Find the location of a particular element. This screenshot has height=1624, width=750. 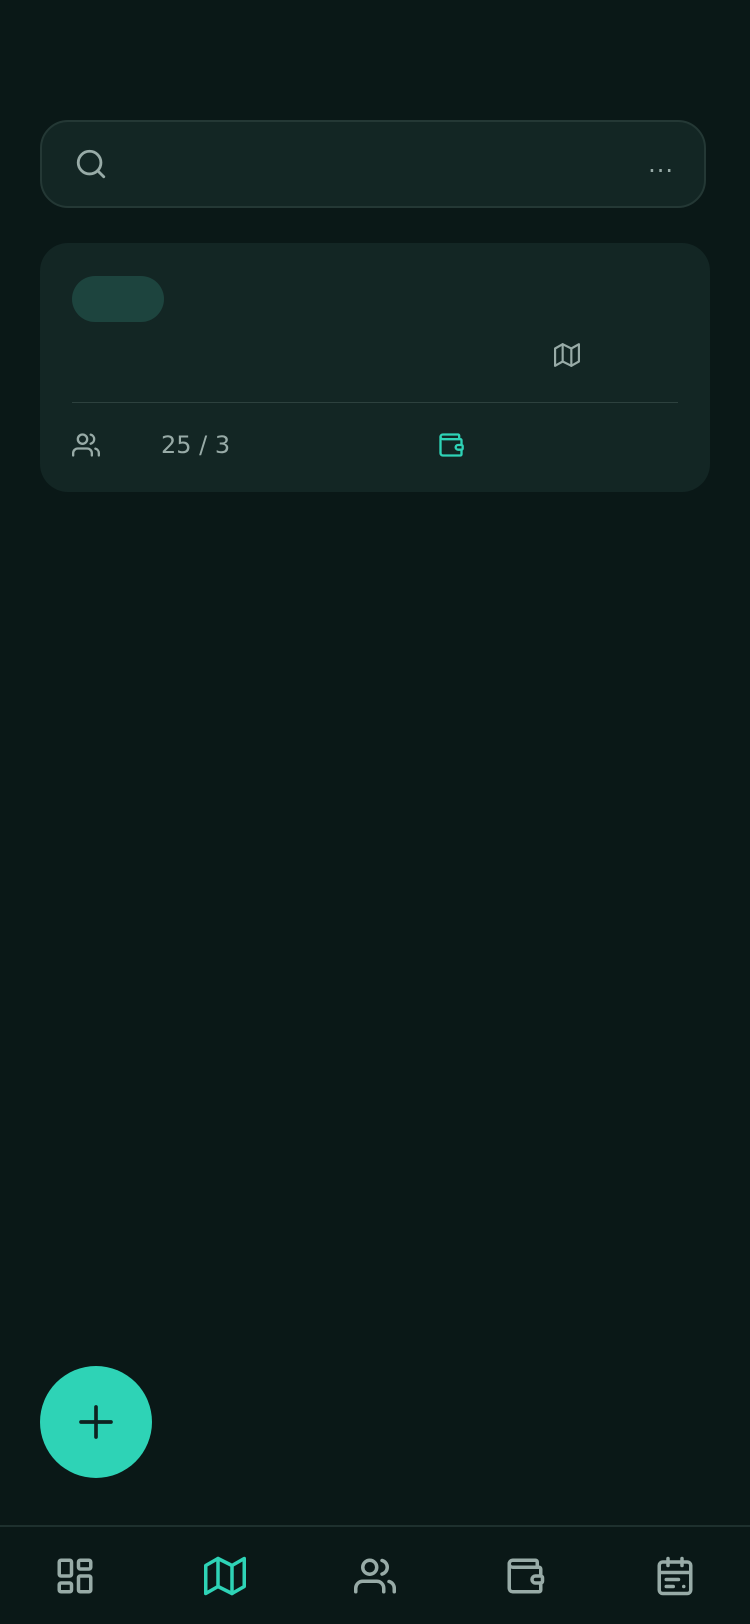

calendar-icon is located at coordinates (675, 1576).